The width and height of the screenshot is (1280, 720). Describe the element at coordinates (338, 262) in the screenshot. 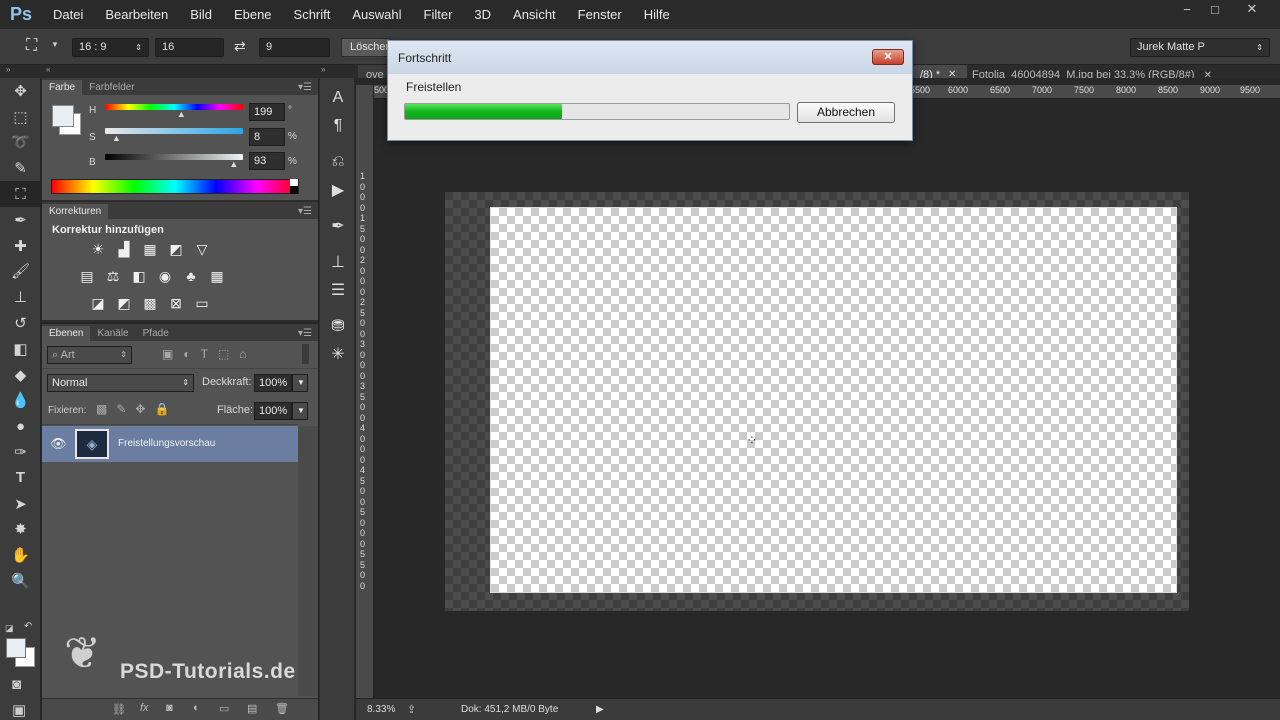

I see `clone-source-icon: ⊥` at that location.